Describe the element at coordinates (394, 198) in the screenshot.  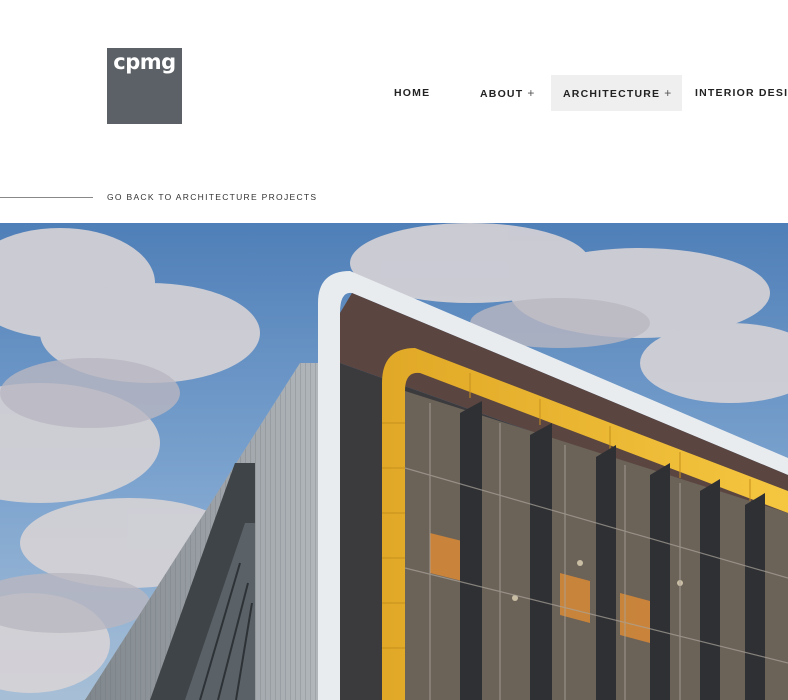
I see `back-nav: GO BACK TO ARCHITECTURE PROJECTS` at that location.